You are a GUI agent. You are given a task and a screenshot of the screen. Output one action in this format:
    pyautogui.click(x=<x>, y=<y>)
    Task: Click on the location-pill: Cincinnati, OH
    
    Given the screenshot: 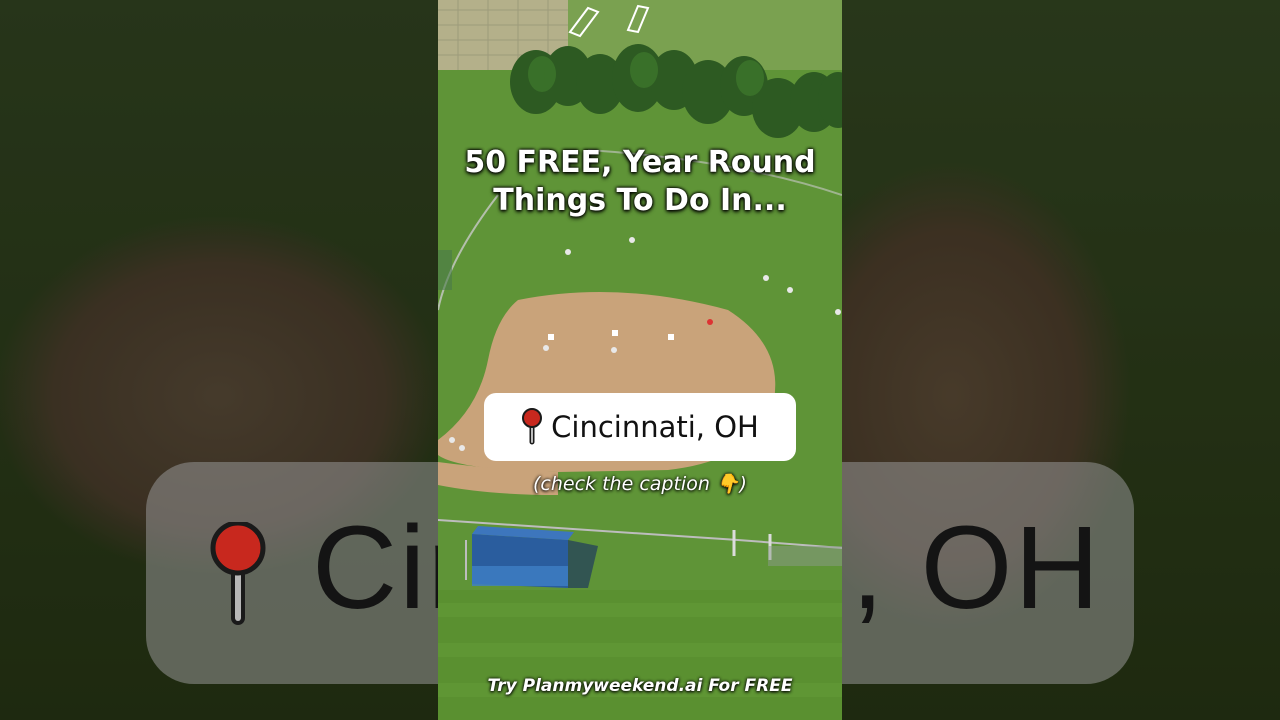 What is the action you would take?
    pyautogui.click(x=640, y=427)
    